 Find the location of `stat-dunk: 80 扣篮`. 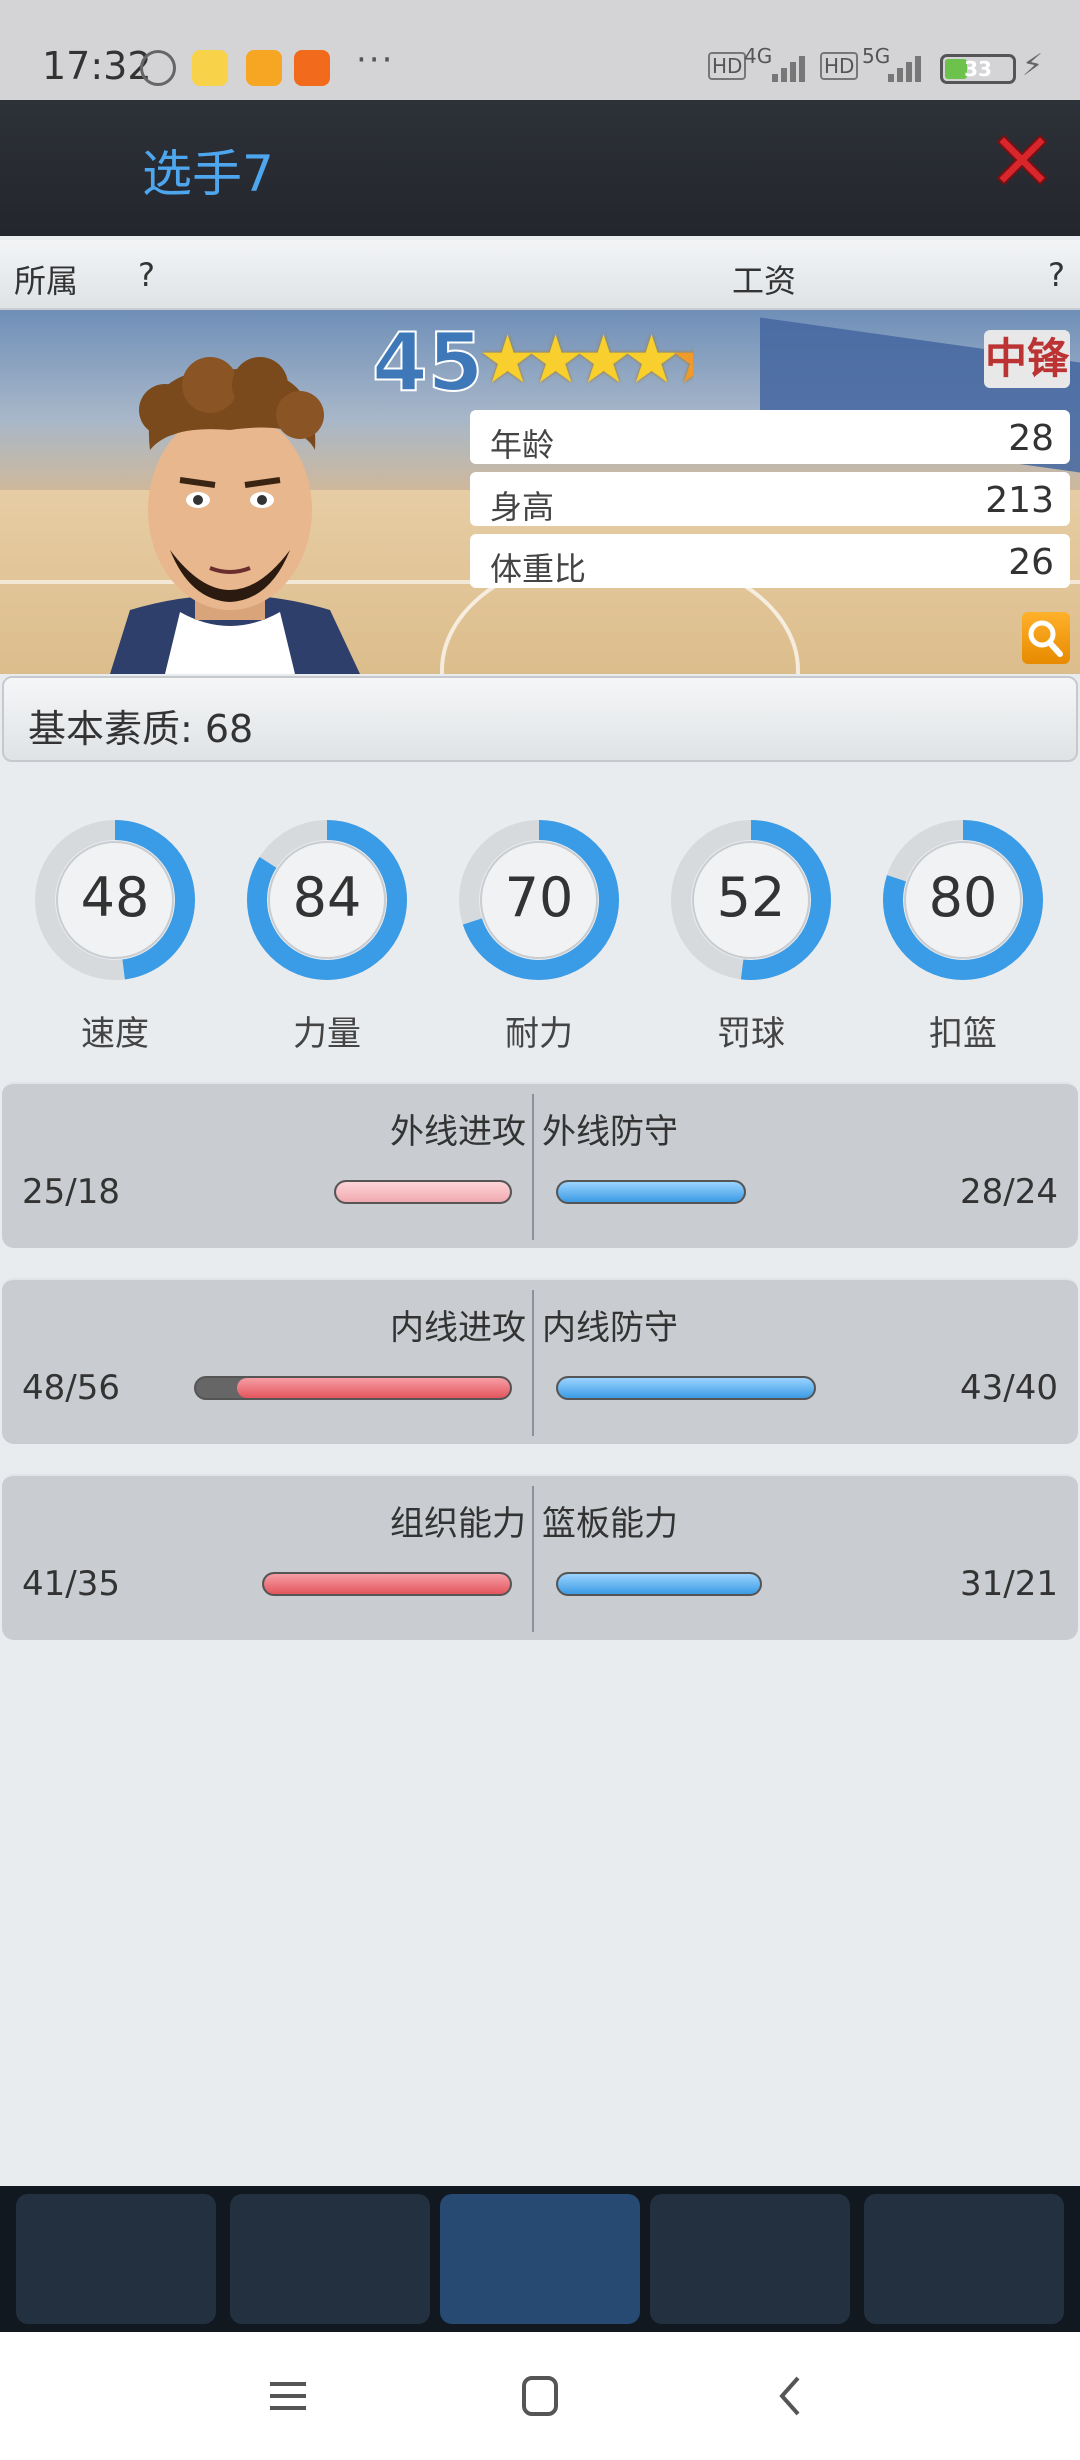

stat-dunk: 80 扣篮 is located at coordinates (955, 931).